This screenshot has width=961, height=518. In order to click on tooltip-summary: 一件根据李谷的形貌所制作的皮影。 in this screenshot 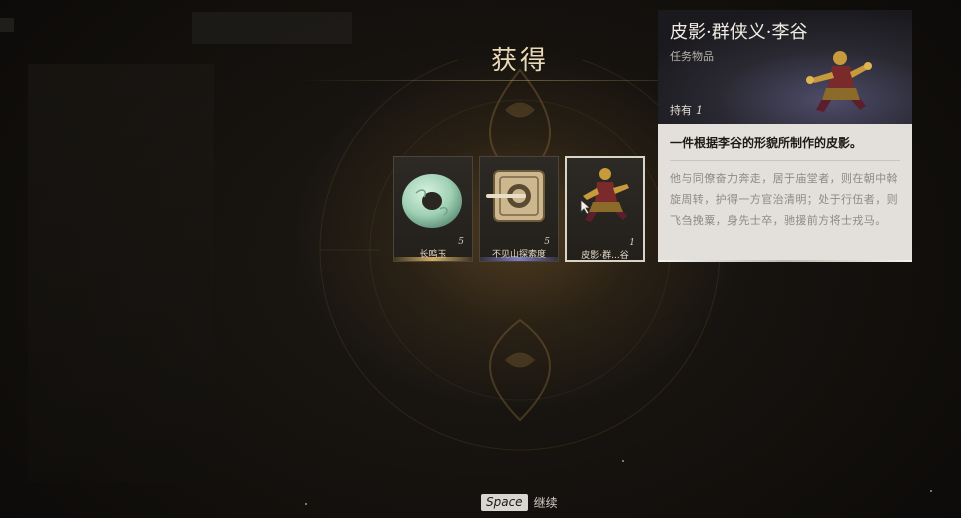, I will do `click(766, 143)`.